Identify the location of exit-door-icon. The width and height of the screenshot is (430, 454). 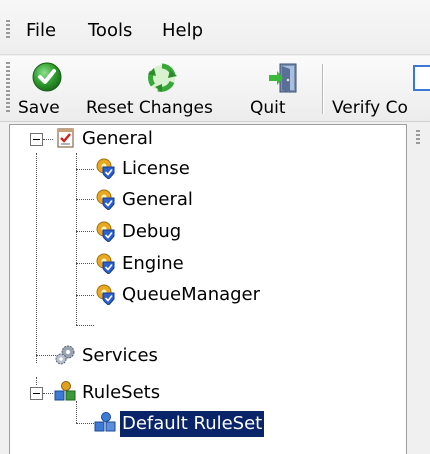
(283, 78).